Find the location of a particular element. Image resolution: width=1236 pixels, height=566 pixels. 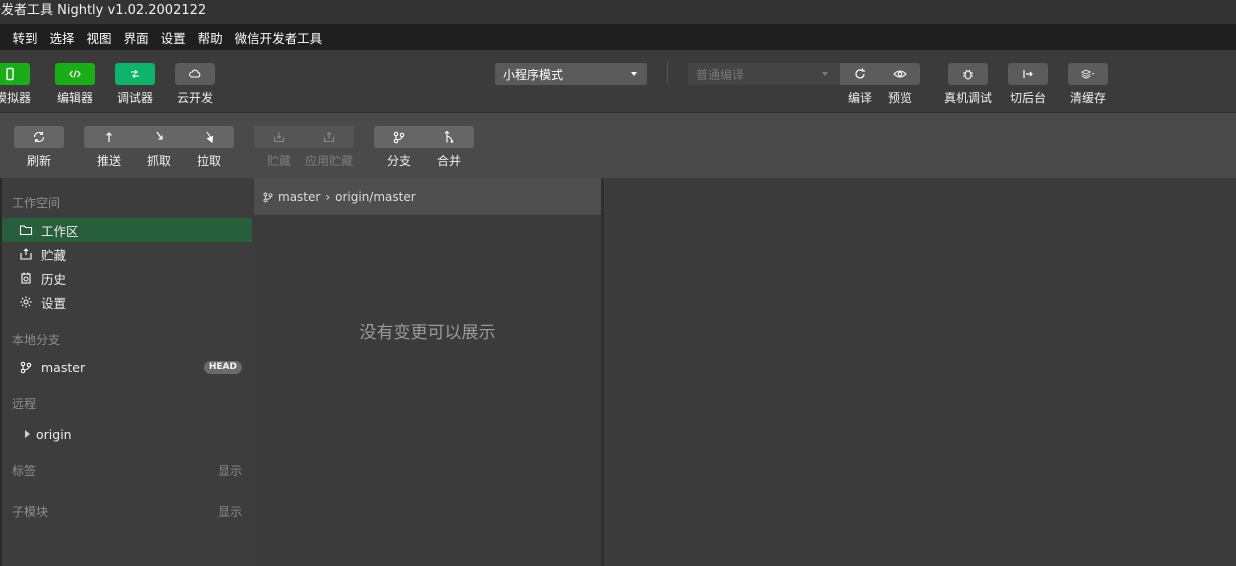

background-label: 切后台 is located at coordinates (1027, 98).